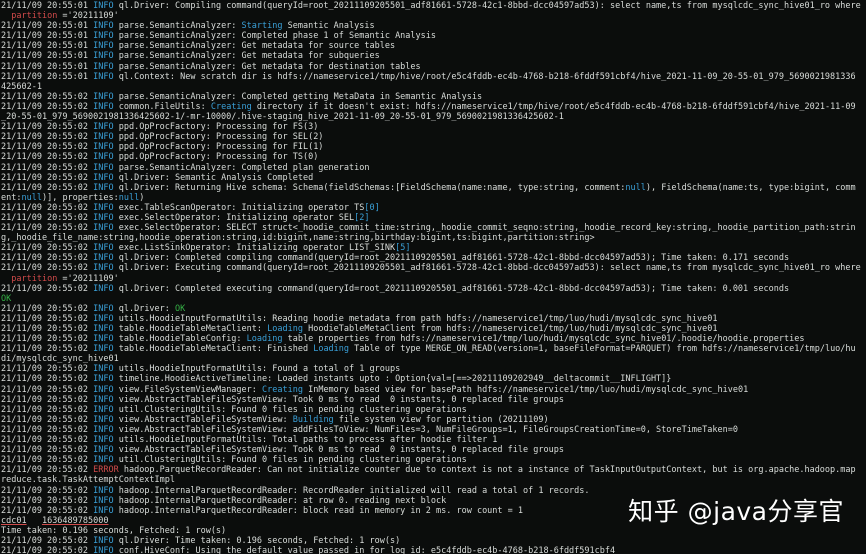  Describe the element at coordinates (282, 389) in the screenshot. I see `log-segment: Creating` at that location.